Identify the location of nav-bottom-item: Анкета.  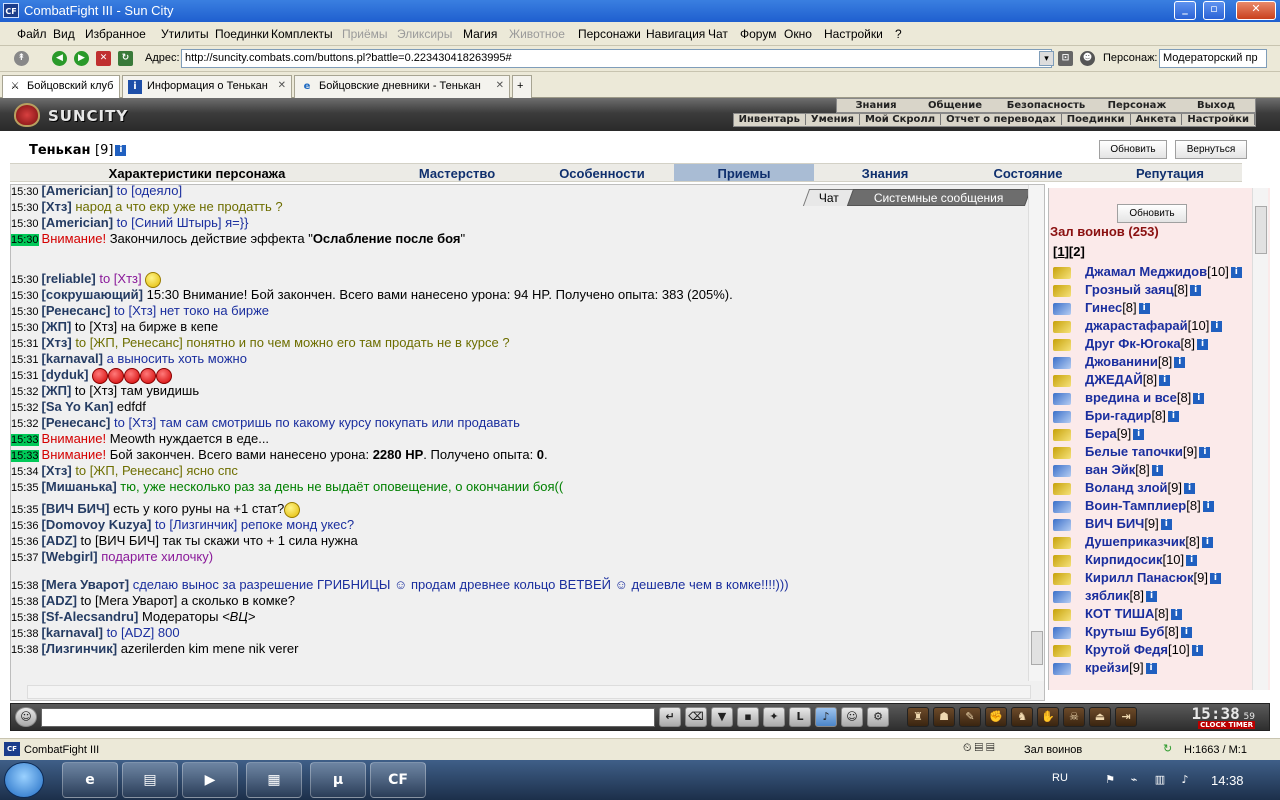
(1157, 119).